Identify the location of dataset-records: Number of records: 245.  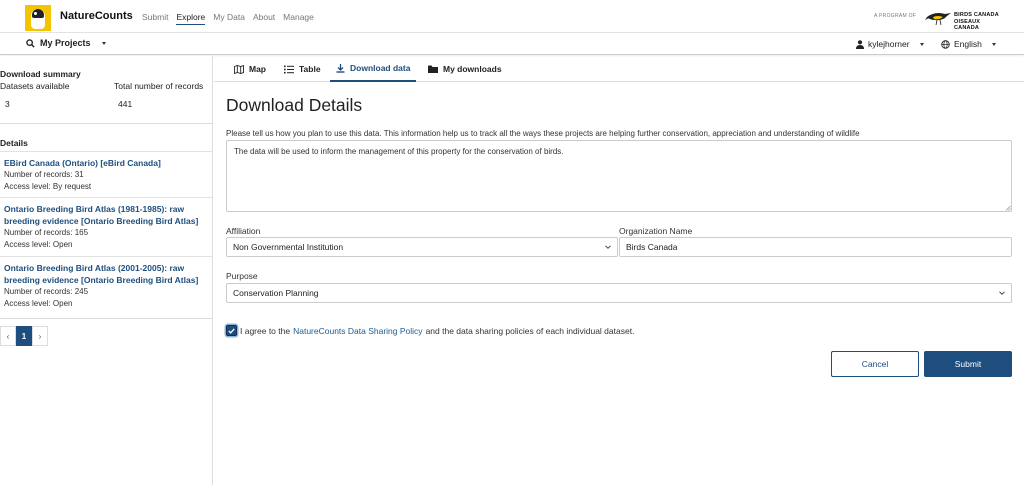
(46, 291).